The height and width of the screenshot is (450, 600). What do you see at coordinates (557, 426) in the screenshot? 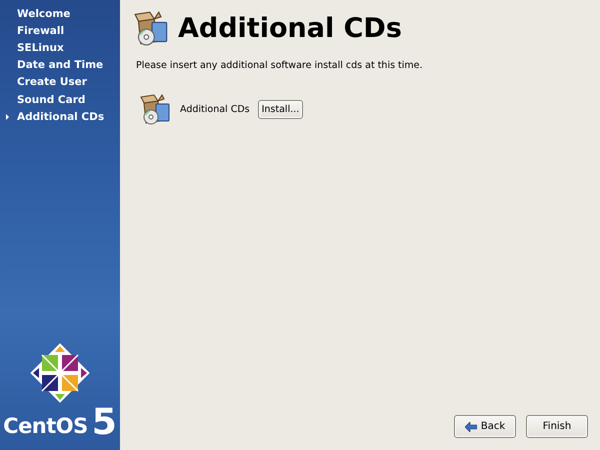
I see `finish-button: Finish` at bounding box center [557, 426].